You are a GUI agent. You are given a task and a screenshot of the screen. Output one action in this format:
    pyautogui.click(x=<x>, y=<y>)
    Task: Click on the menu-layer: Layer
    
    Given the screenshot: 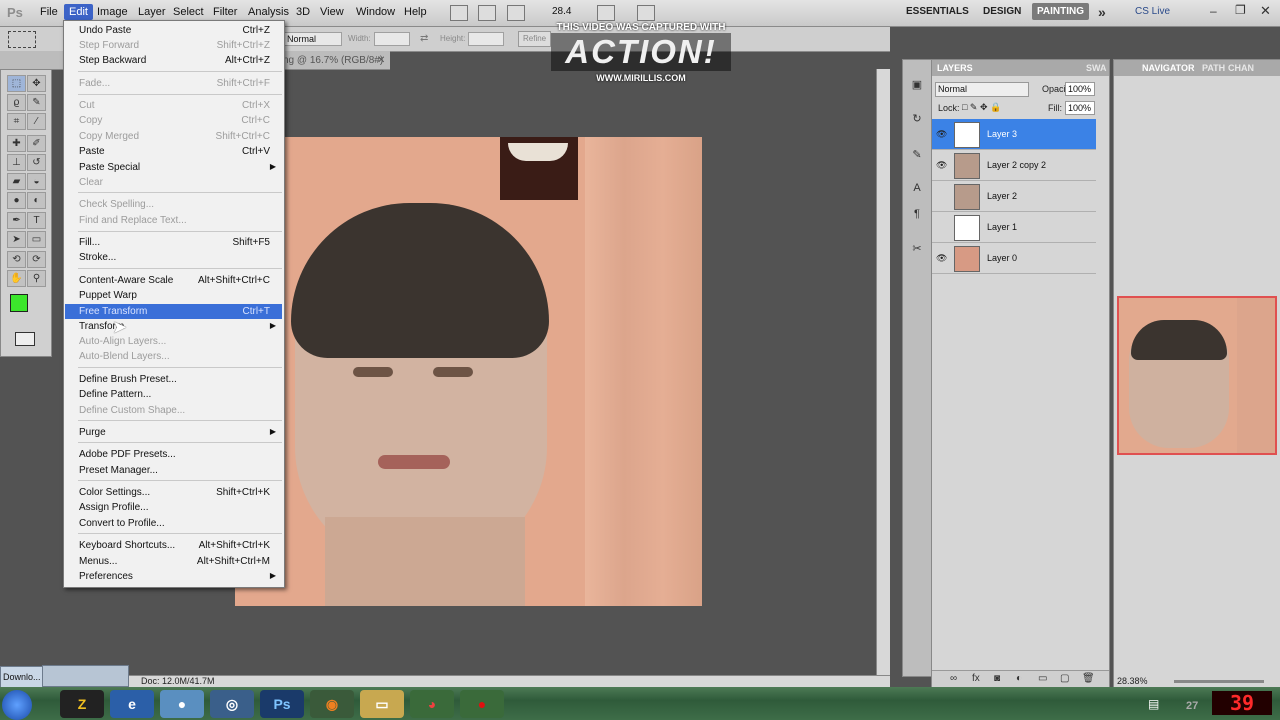 What is the action you would take?
    pyautogui.click(x=152, y=12)
    